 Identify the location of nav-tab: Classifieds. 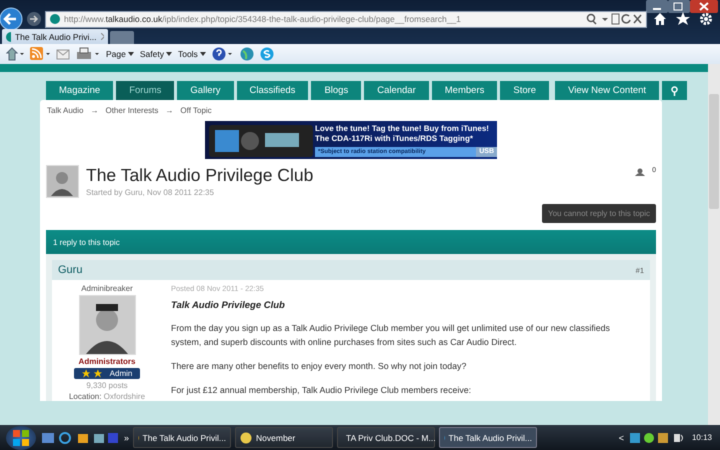
(272, 90).